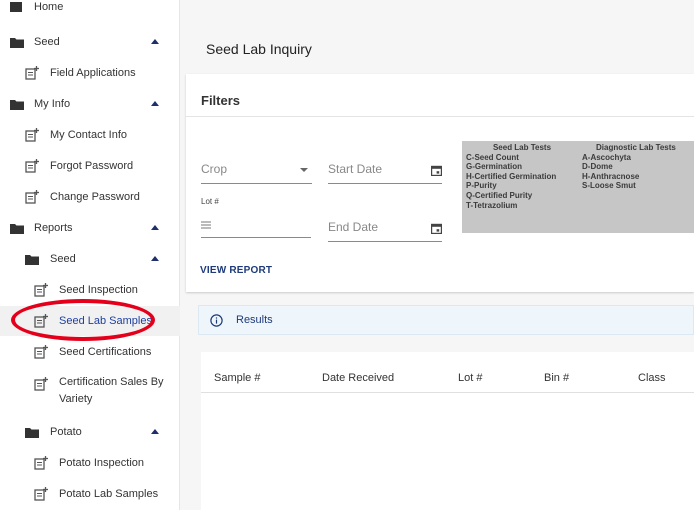  I want to click on start-date-field: Start Date, so click(385, 171).